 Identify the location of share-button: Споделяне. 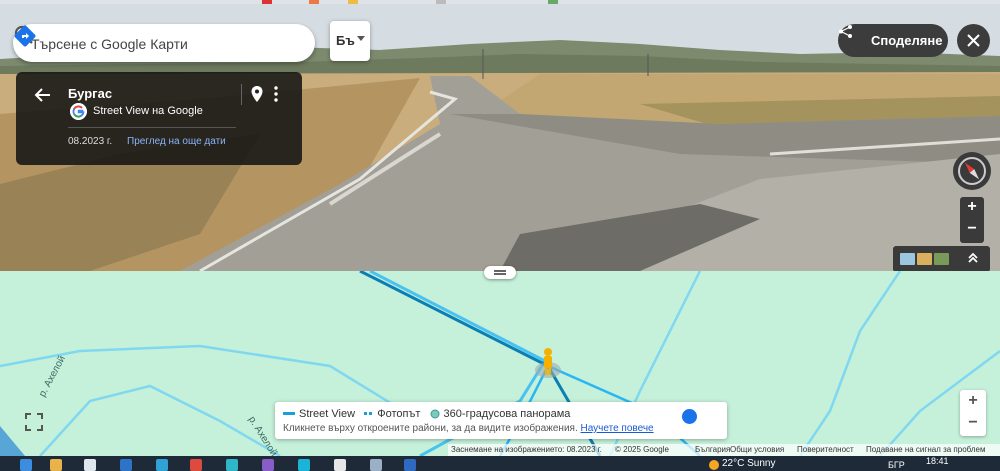
(893, 40).